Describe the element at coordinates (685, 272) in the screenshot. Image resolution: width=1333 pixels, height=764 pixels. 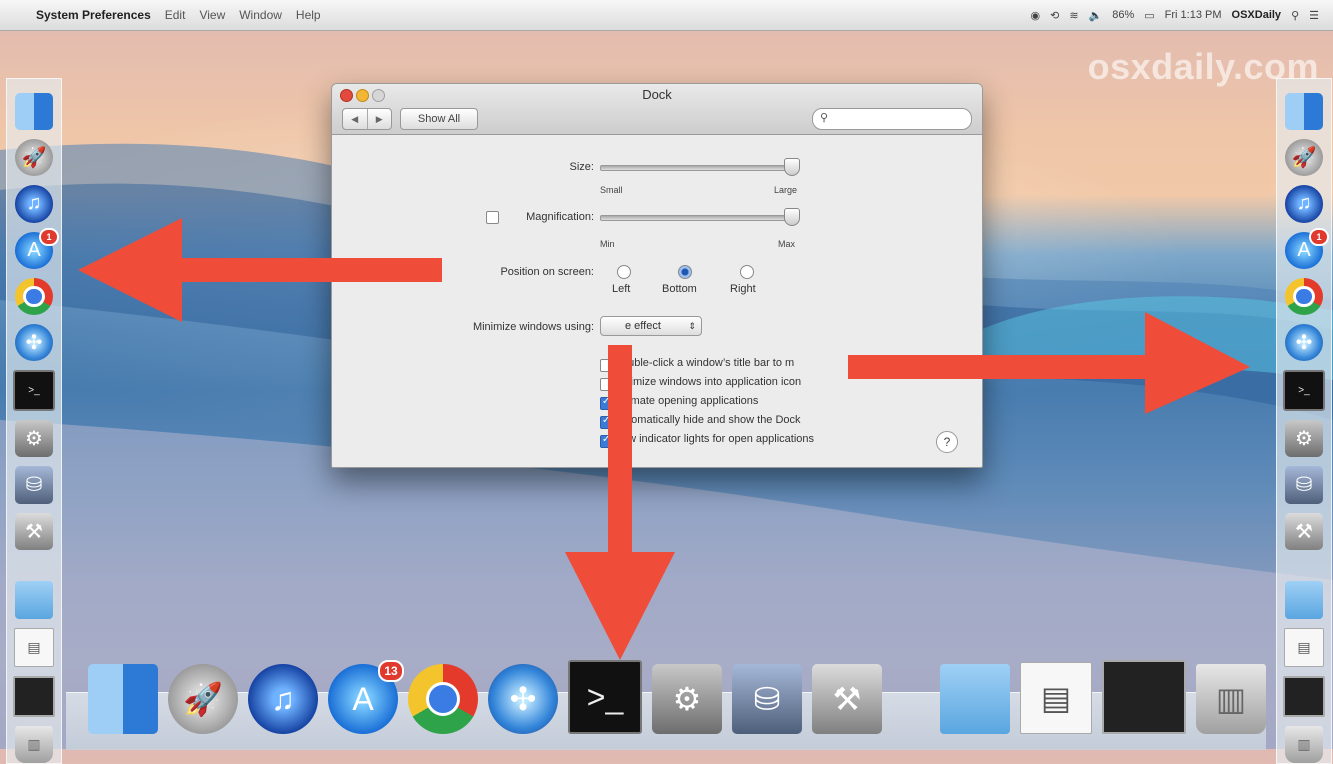
I see `position-bottom-radio` at that location.